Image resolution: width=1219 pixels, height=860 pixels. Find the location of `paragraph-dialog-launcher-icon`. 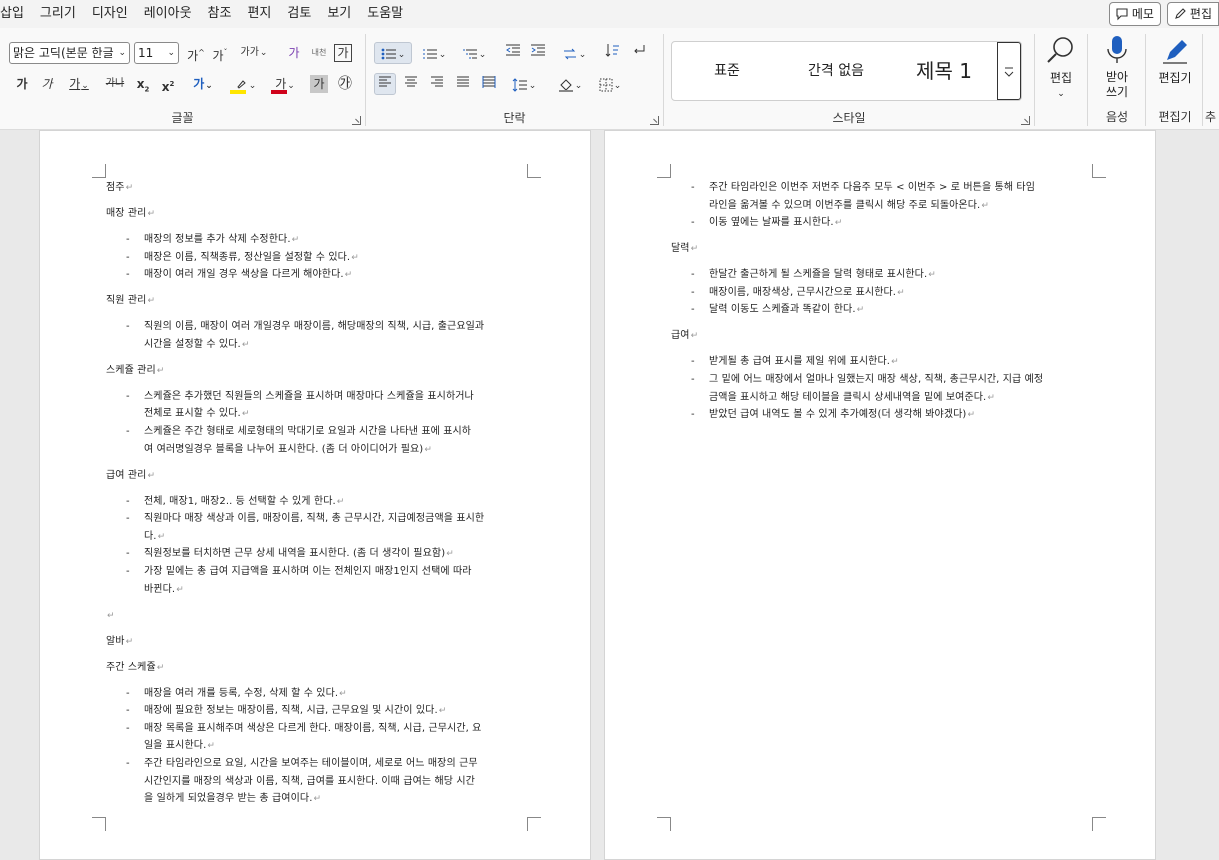

paragraph-dialog-launcher-icon is located at coordinates (654, 120).